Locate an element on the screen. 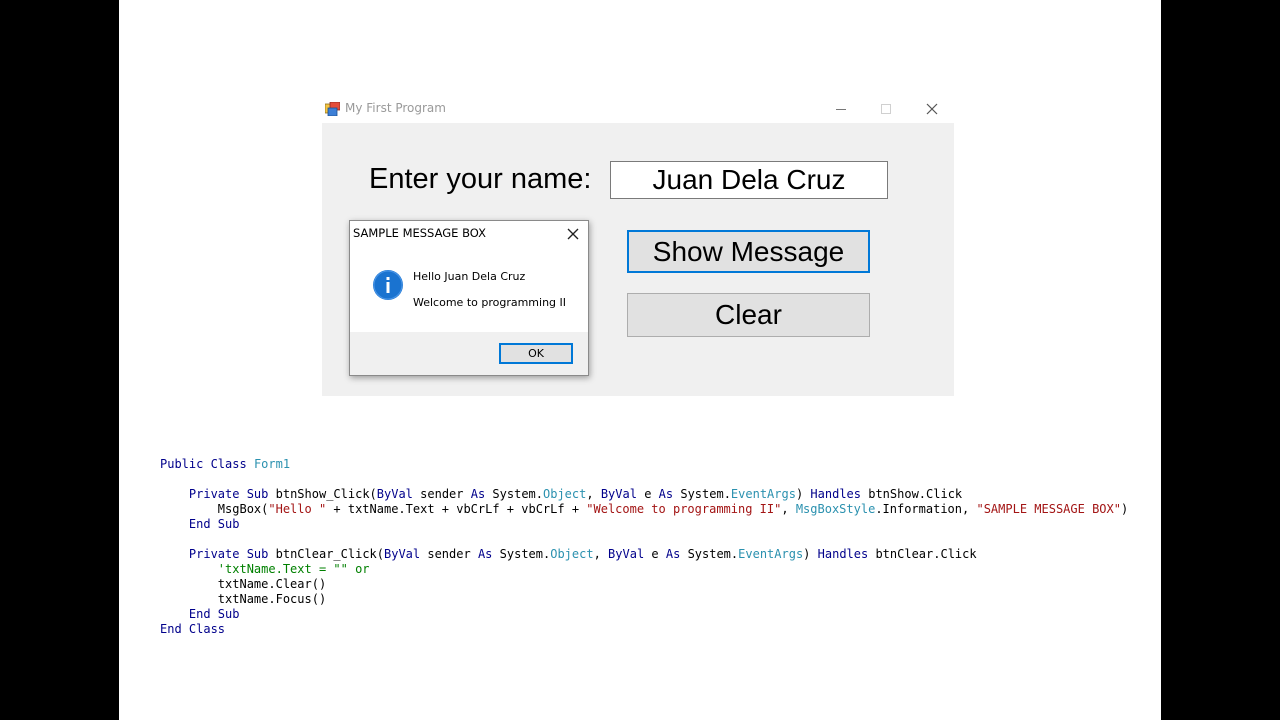 The height and width of the screenshot is (720, 1280). code-line-9: txtName.Clear() is located at coordinates (272, 584).